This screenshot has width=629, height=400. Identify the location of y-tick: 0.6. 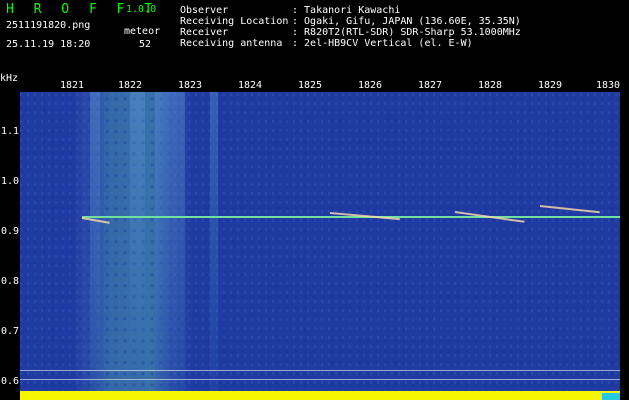
(10, 381).